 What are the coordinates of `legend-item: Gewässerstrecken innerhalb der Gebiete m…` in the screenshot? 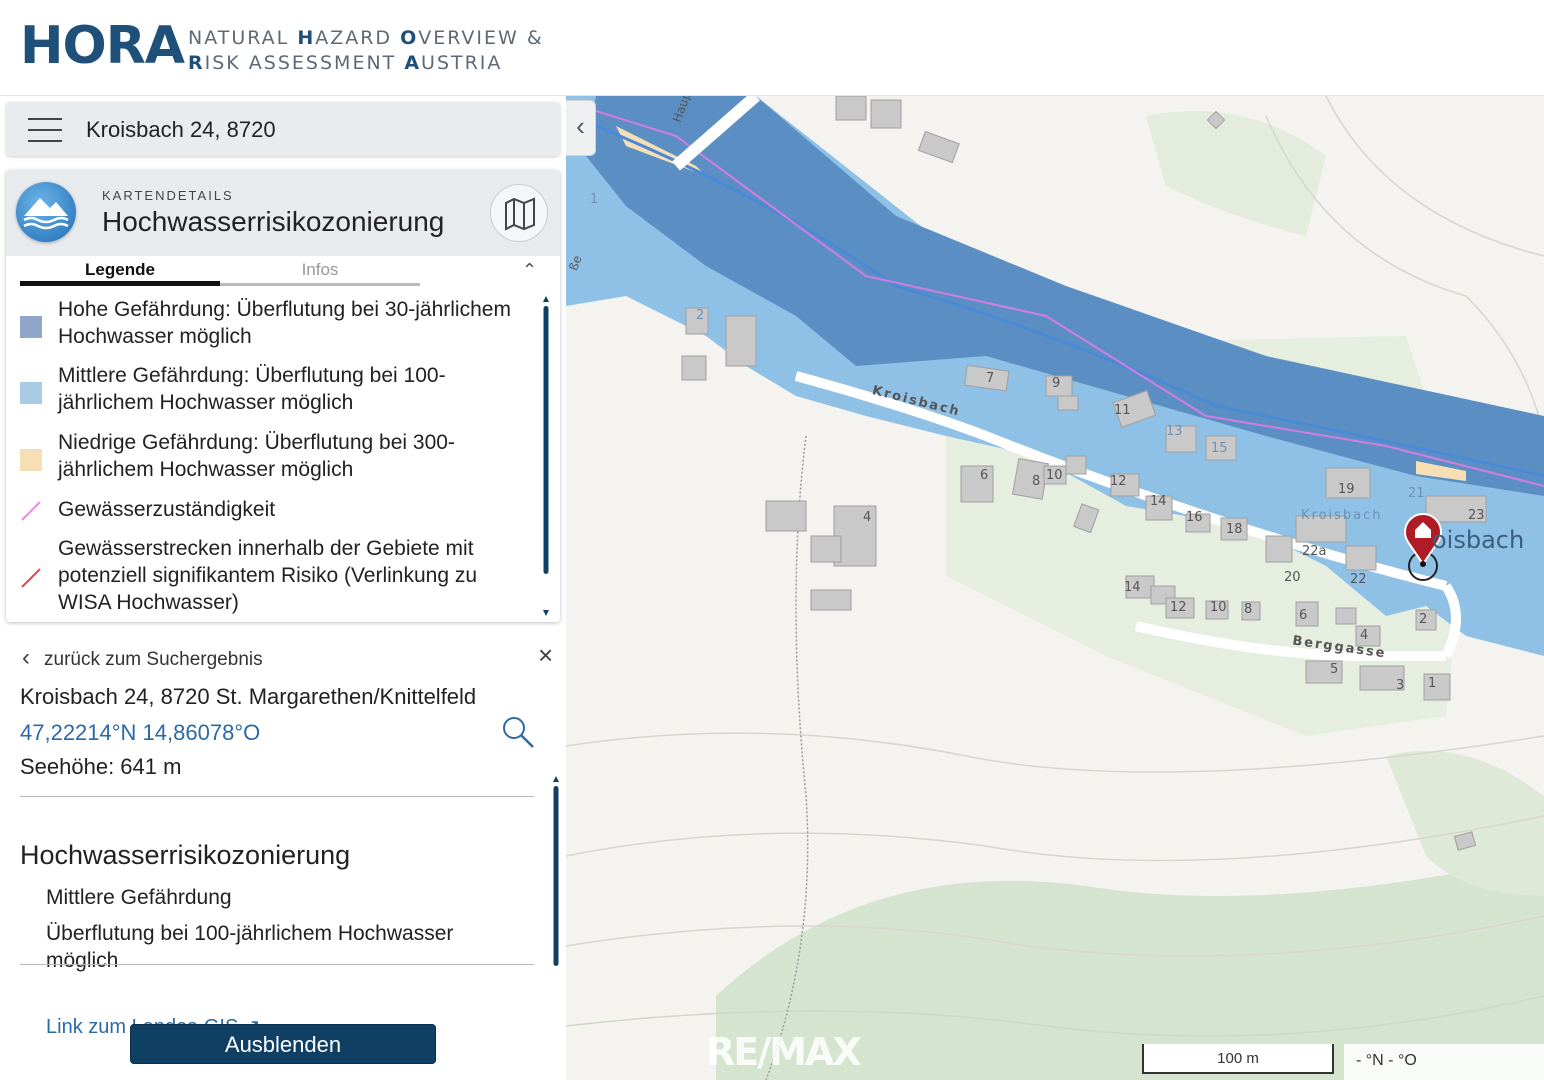 It's located at (275, 577).